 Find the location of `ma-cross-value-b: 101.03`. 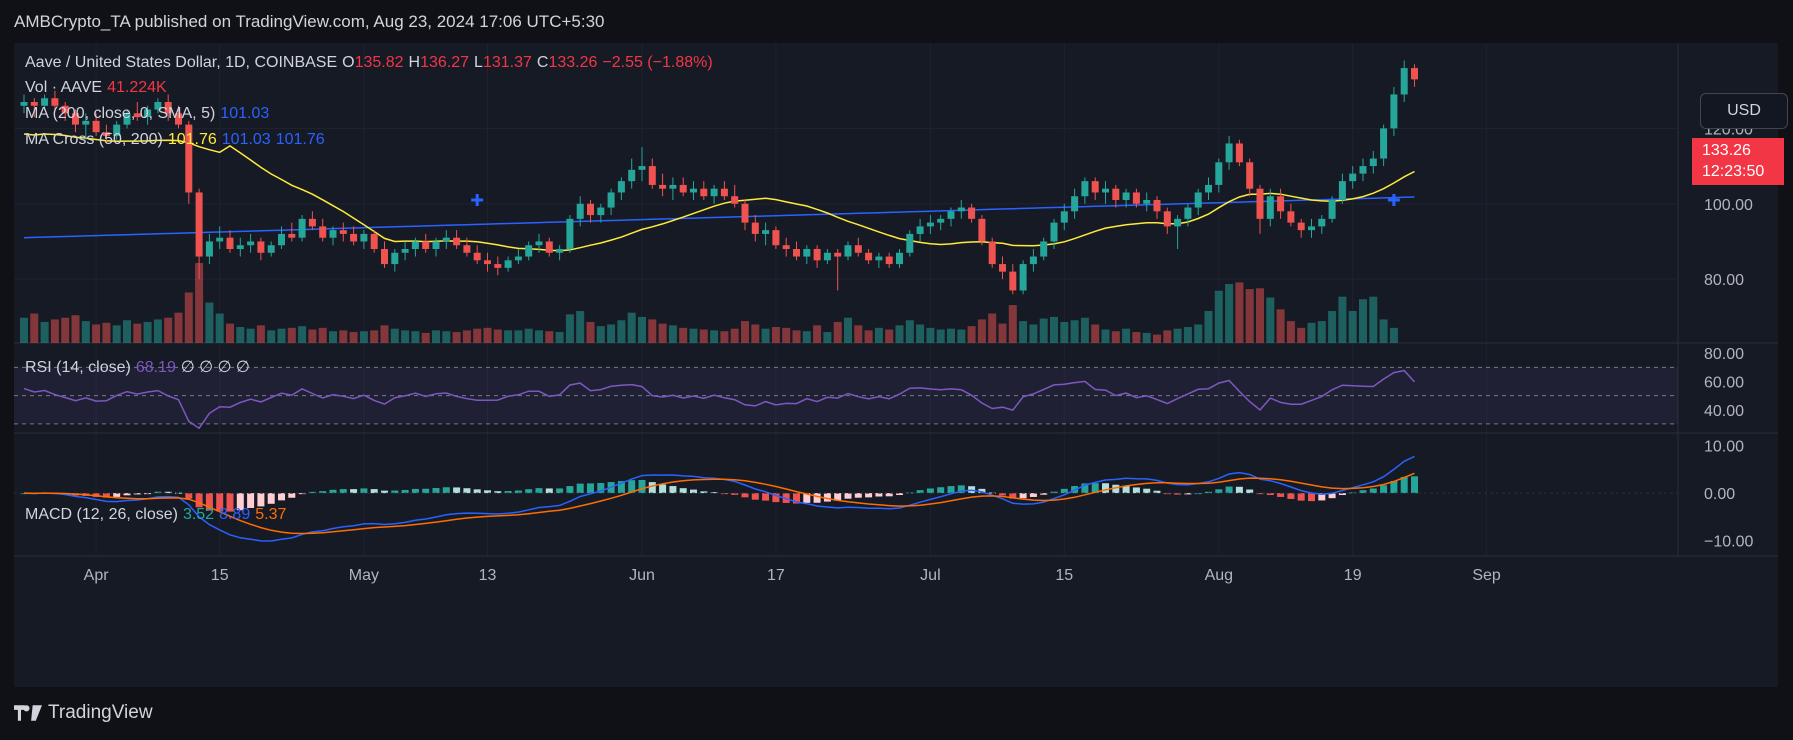

ma-cross-value-b: 101.03 is located at coordinates (246, 139).